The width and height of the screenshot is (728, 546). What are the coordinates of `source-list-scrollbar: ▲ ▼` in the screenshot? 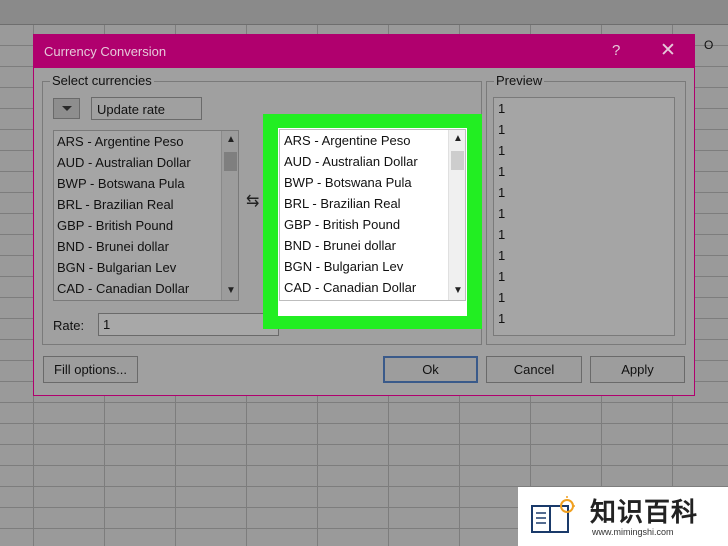 It's located at (229, 215).